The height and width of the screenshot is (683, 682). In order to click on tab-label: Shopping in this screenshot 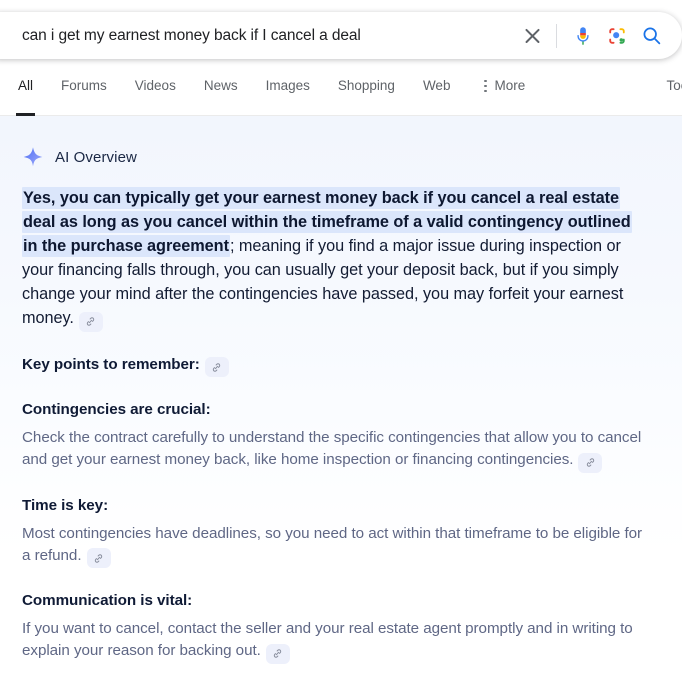, I will do `click(366, 85)`.